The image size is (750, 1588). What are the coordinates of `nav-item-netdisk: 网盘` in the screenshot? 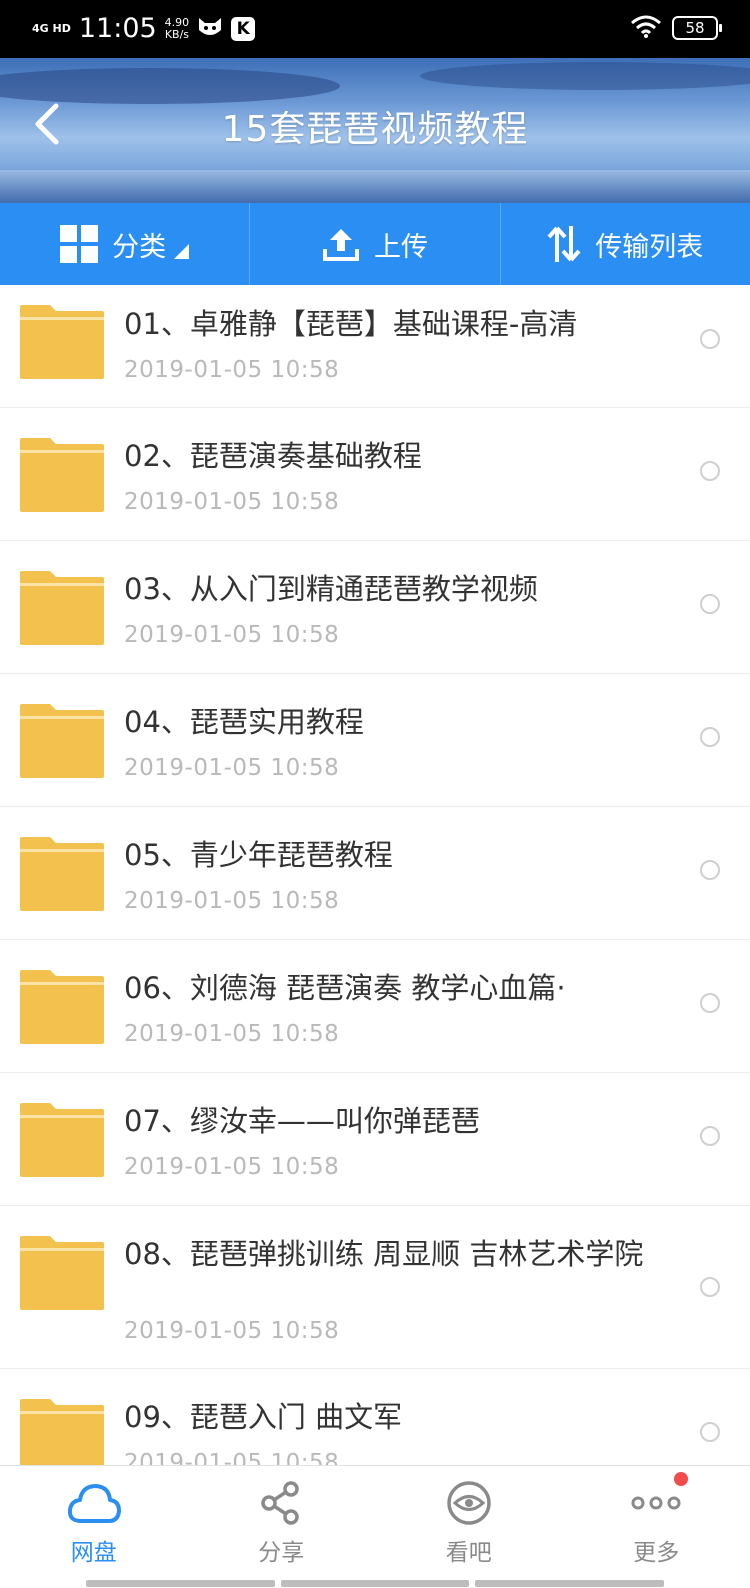 It's located at (94, 1527).